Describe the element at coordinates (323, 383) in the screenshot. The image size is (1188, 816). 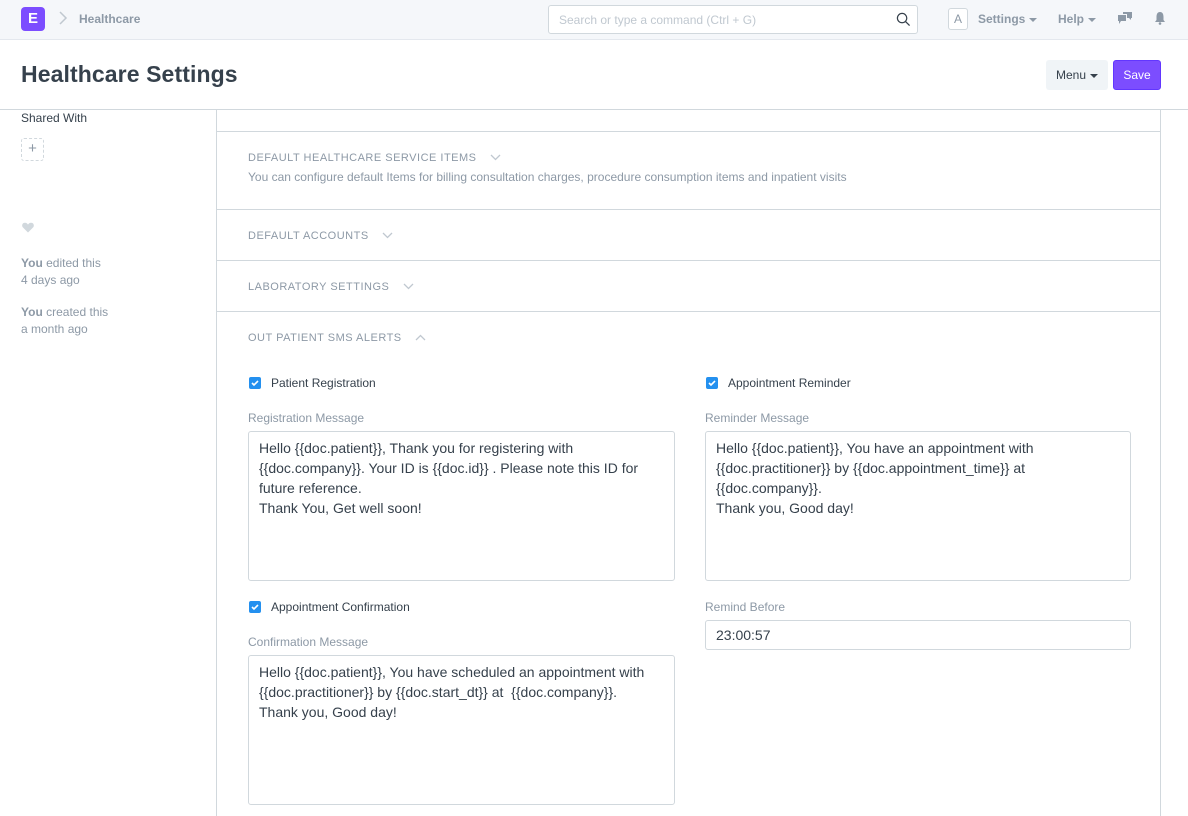
I see `checkbox-label: Patient Registration` at that location.